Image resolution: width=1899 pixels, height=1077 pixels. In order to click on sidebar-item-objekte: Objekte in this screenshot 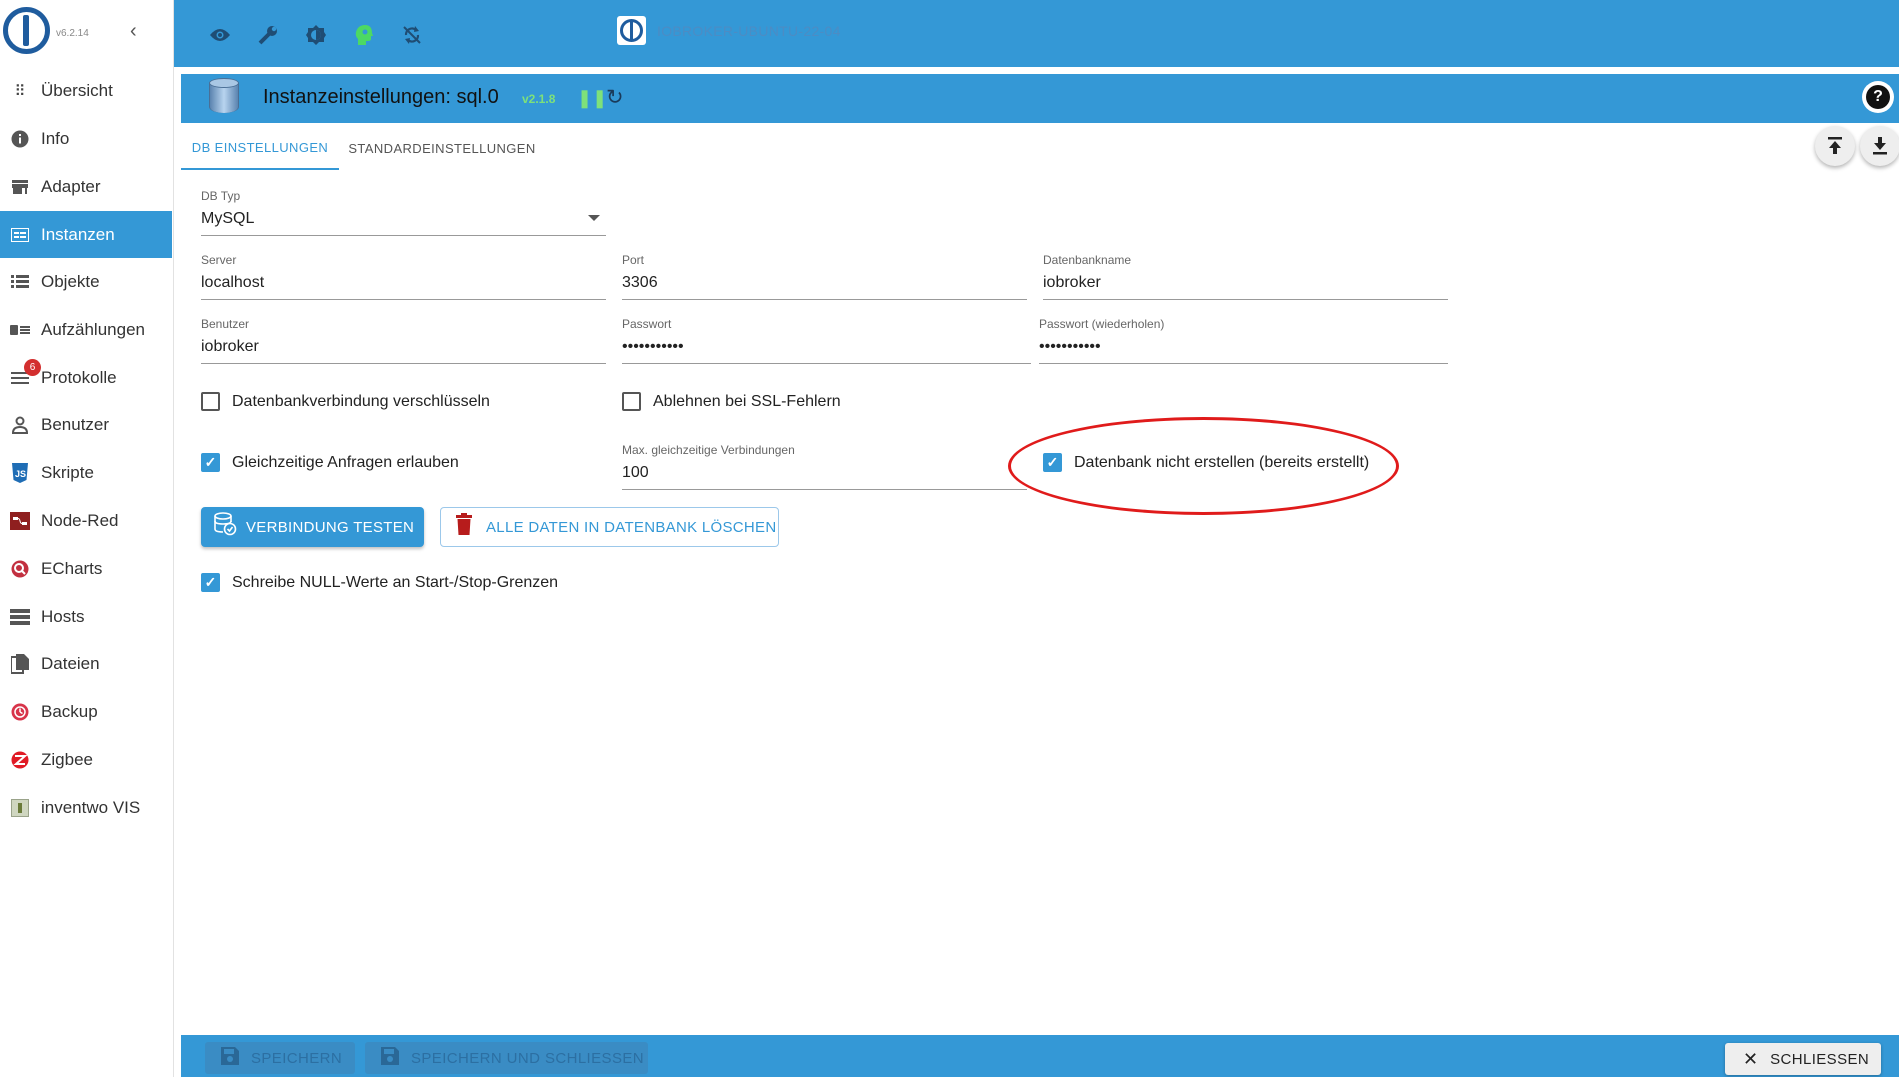, I will do `click(86, 281)`.